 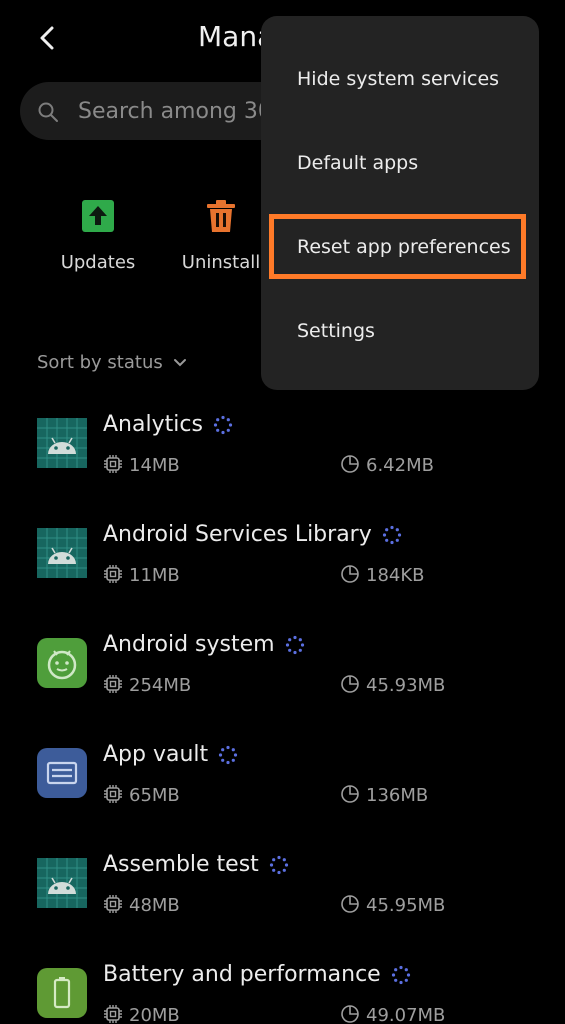 I want to click on menu-item-label: Default apps, so click(x=358, y=163).